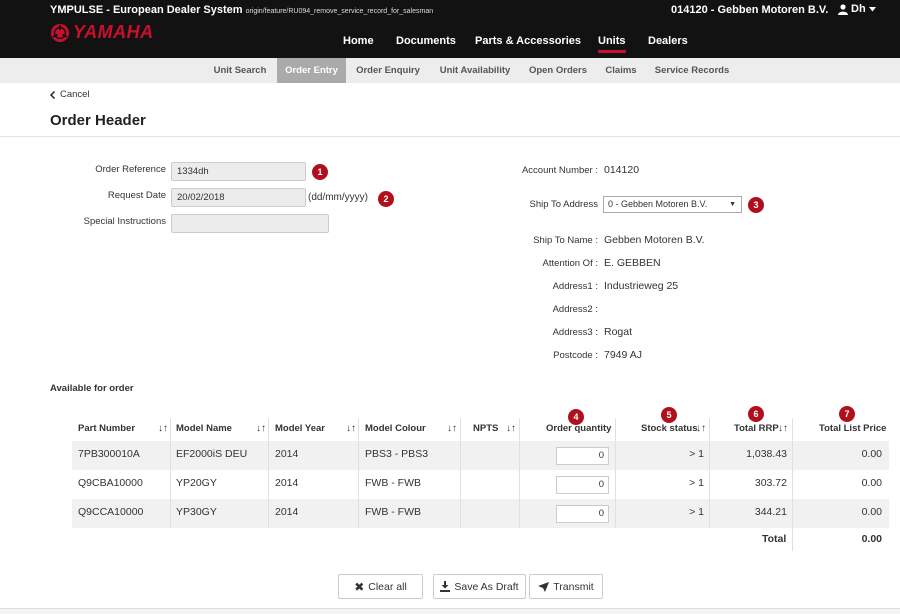 The width and height of the screenshot is (900, 614). Describe the element at coordinates (756, 429) in the screenshot. I see `col-total-rrp: Total RRP` at that location.